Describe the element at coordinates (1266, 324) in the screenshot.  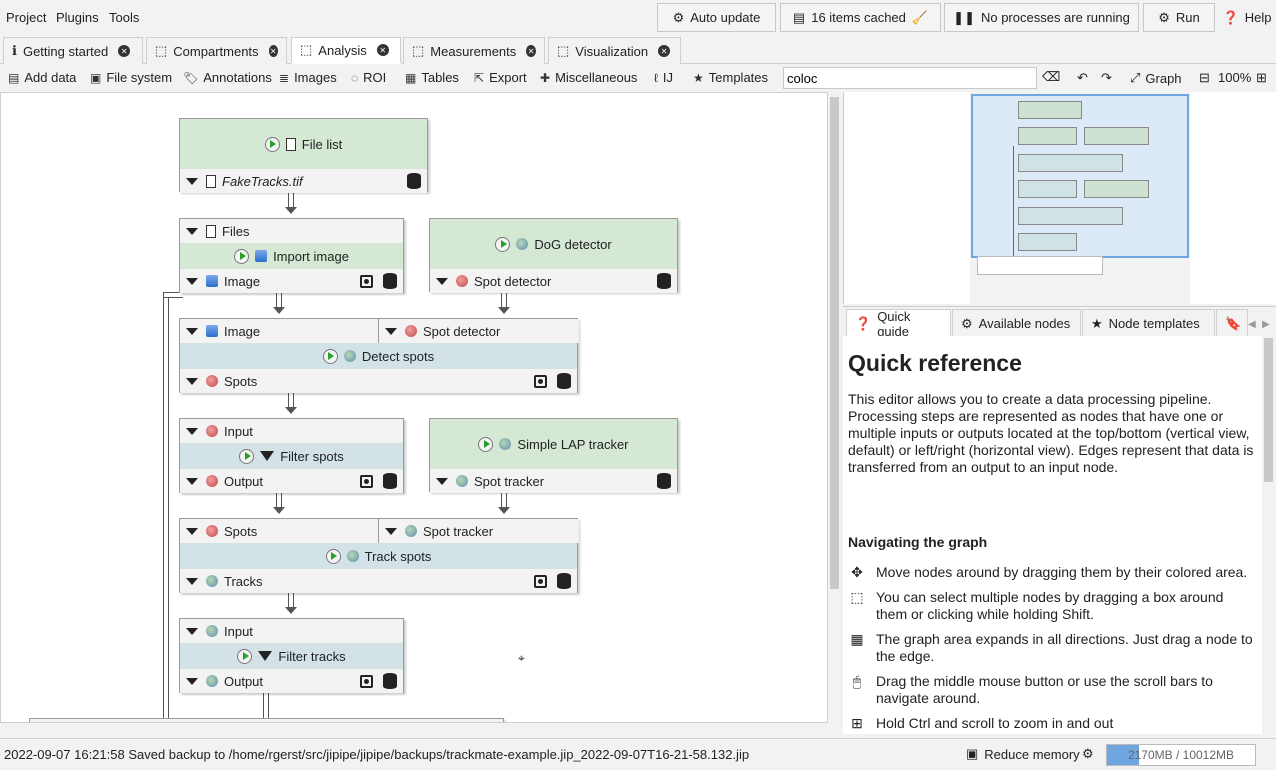
I see `tab-scroll-right-icon: ▶` at that location.